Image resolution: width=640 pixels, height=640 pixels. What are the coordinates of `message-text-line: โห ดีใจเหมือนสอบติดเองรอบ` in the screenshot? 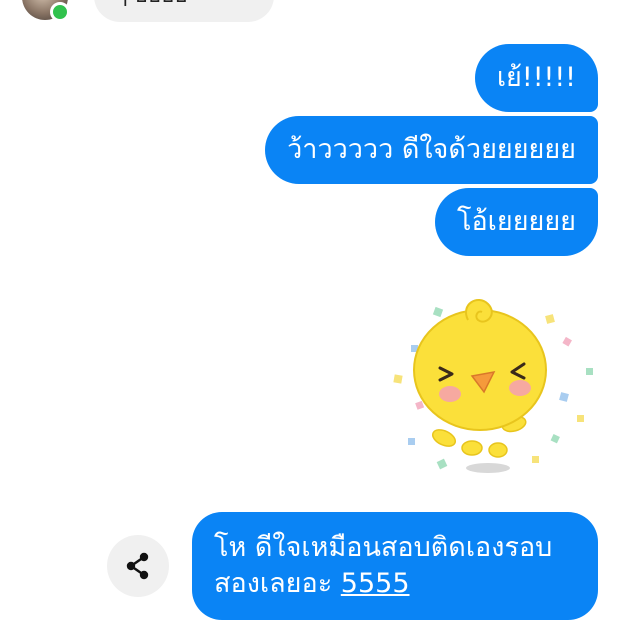 It's located at (383, 547).